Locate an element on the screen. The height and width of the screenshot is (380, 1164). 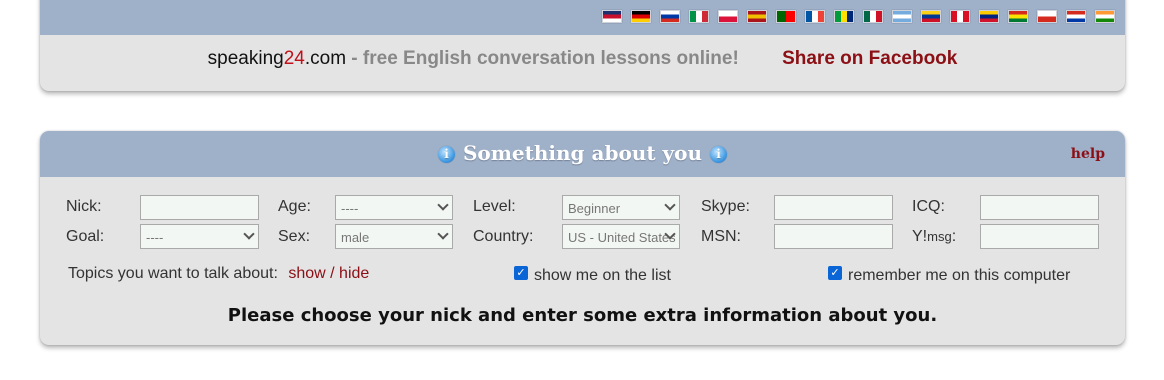
language-flags is located at coordinates (858, 16).